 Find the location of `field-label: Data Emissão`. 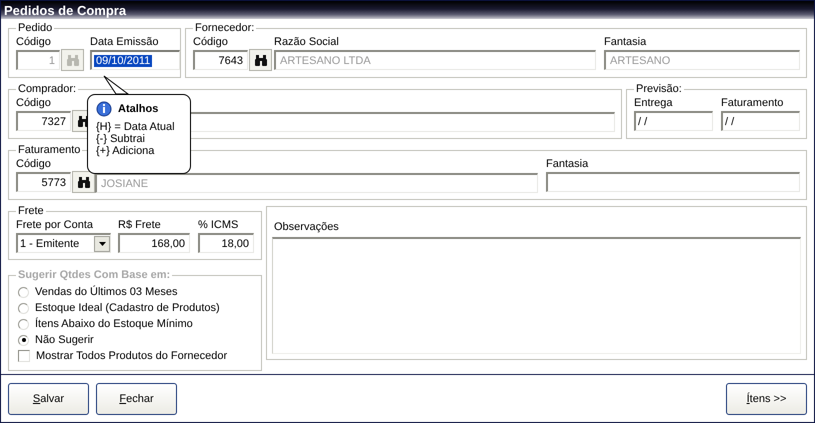

field-label: Data Emissão is located at coordinates (125, 42).